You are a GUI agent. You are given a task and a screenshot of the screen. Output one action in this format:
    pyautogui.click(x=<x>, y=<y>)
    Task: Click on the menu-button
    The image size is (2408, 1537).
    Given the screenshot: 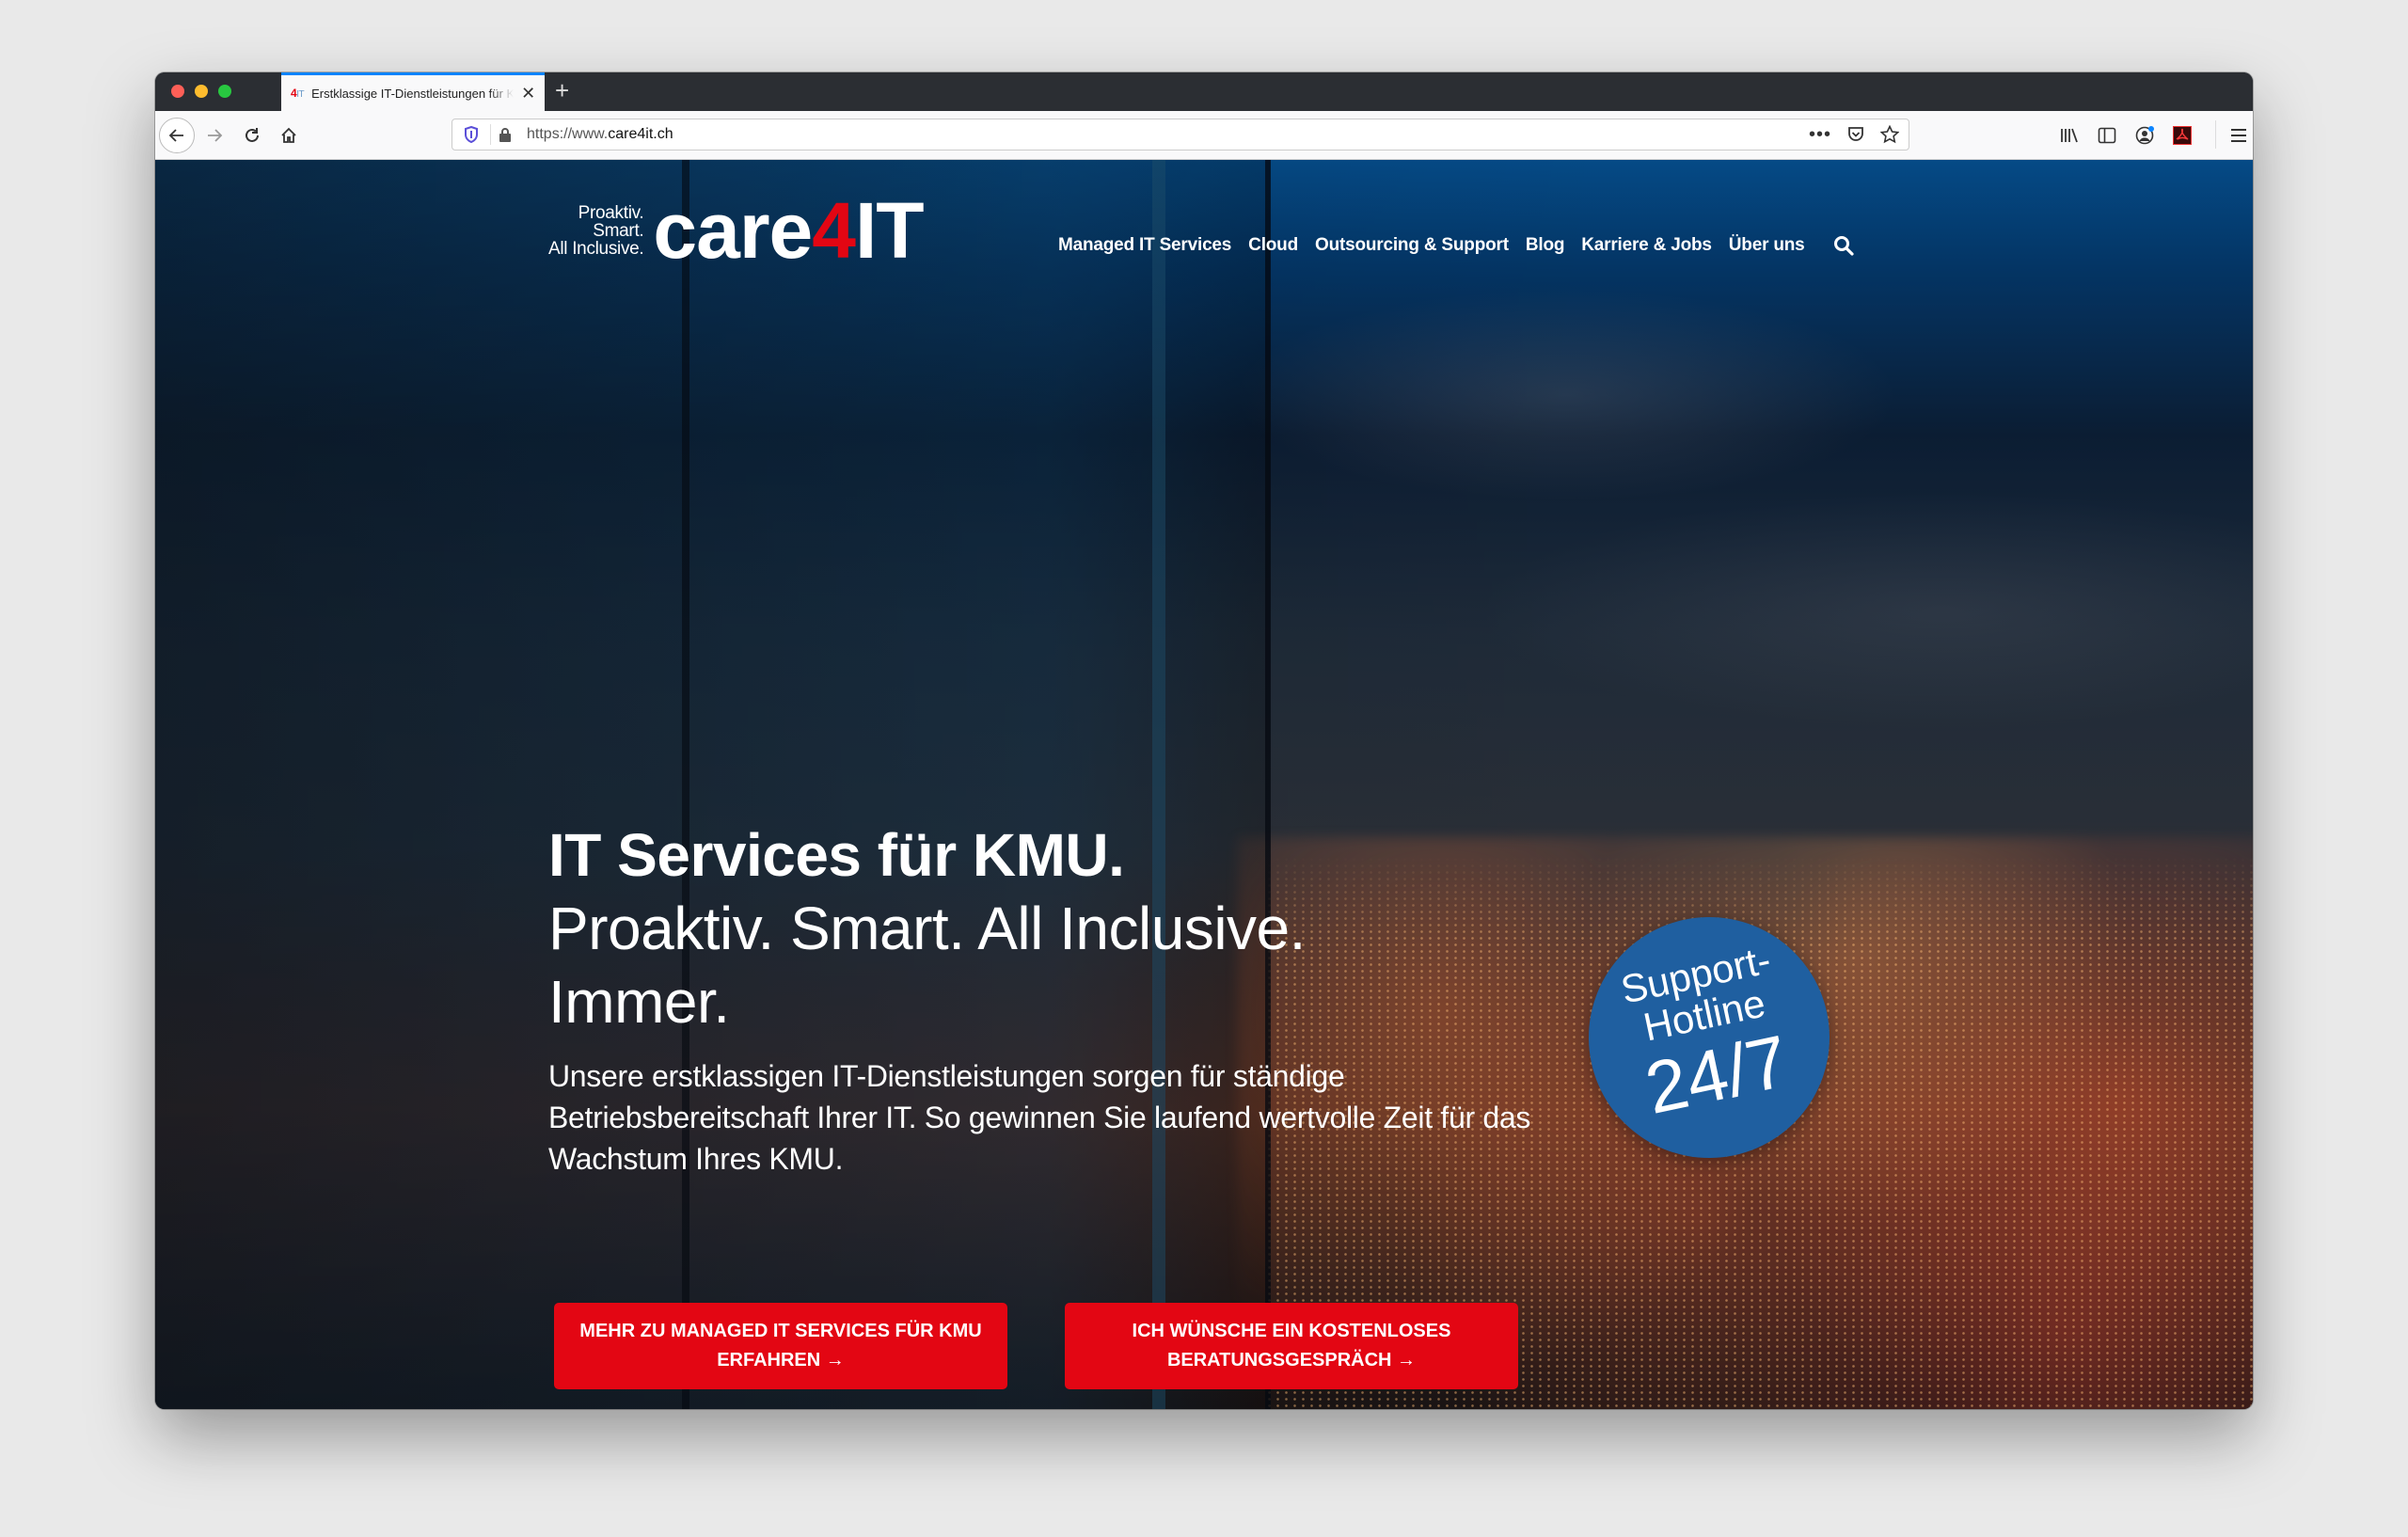 What is the action you would take?
    pyautogui.click(x=2239, y=135)
    